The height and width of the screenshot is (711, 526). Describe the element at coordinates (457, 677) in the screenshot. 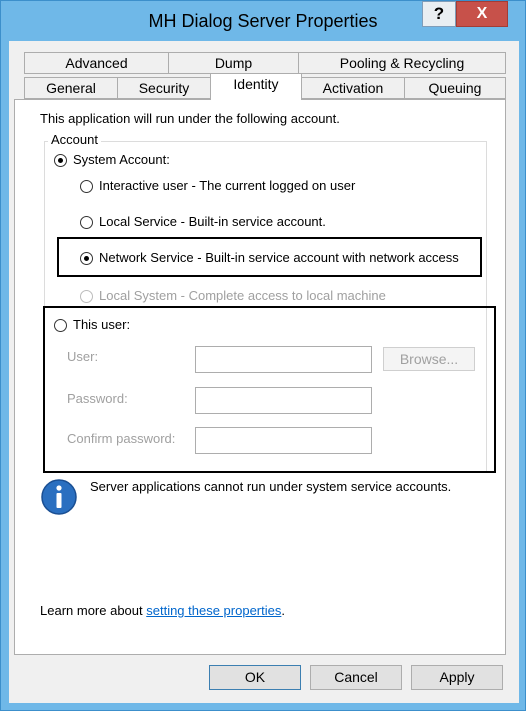

I see `apply-button: Apply` at that location.